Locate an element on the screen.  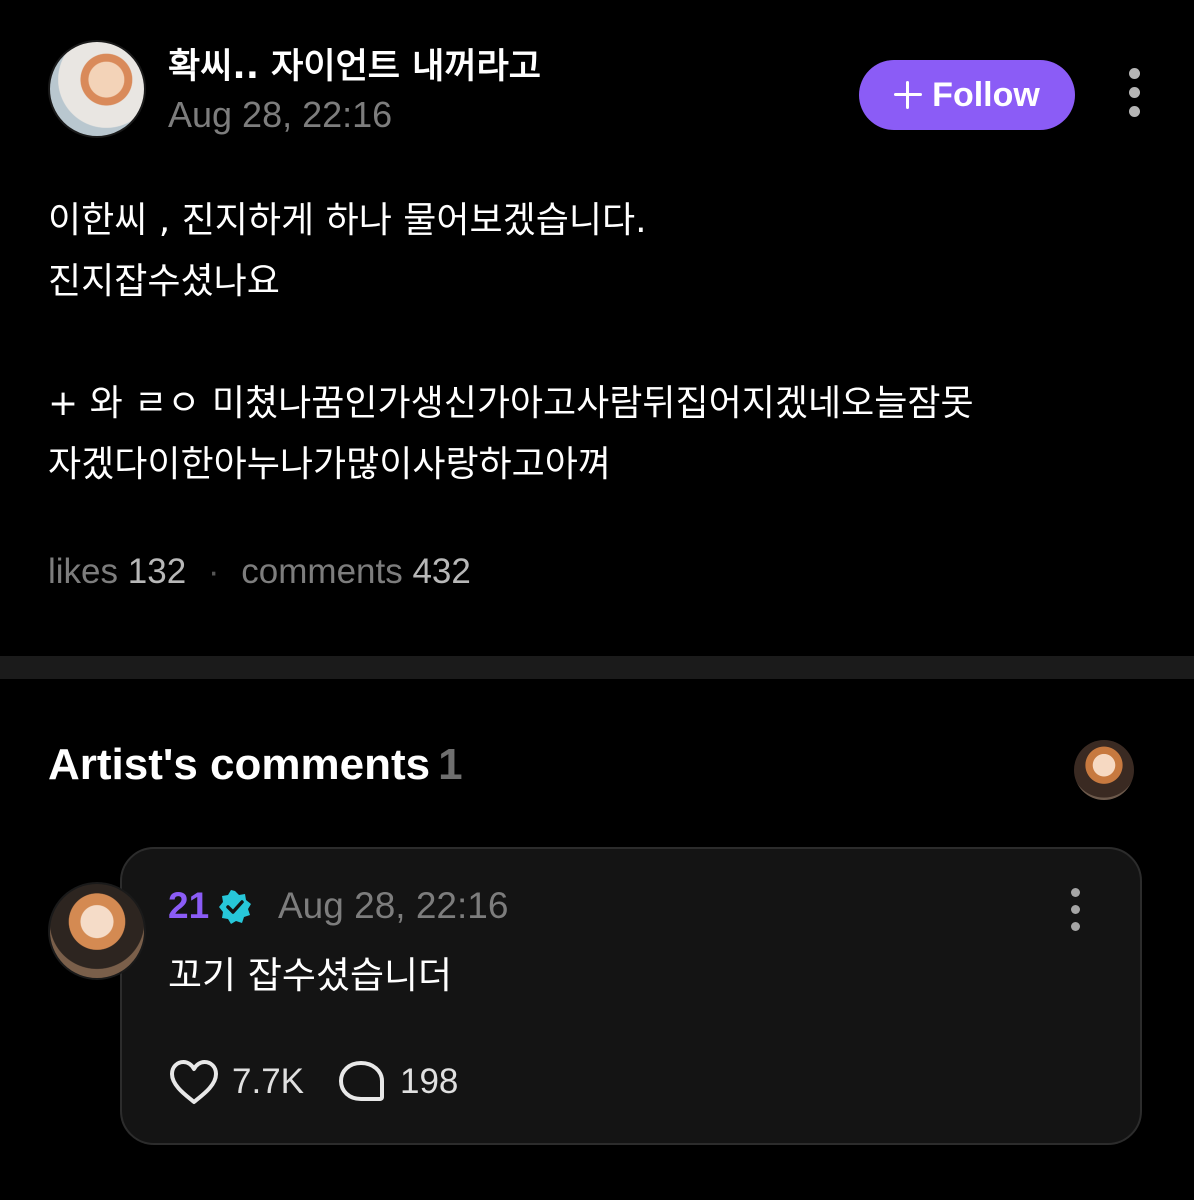
follow-button-label: Follow is located at coordinates (986, 94).